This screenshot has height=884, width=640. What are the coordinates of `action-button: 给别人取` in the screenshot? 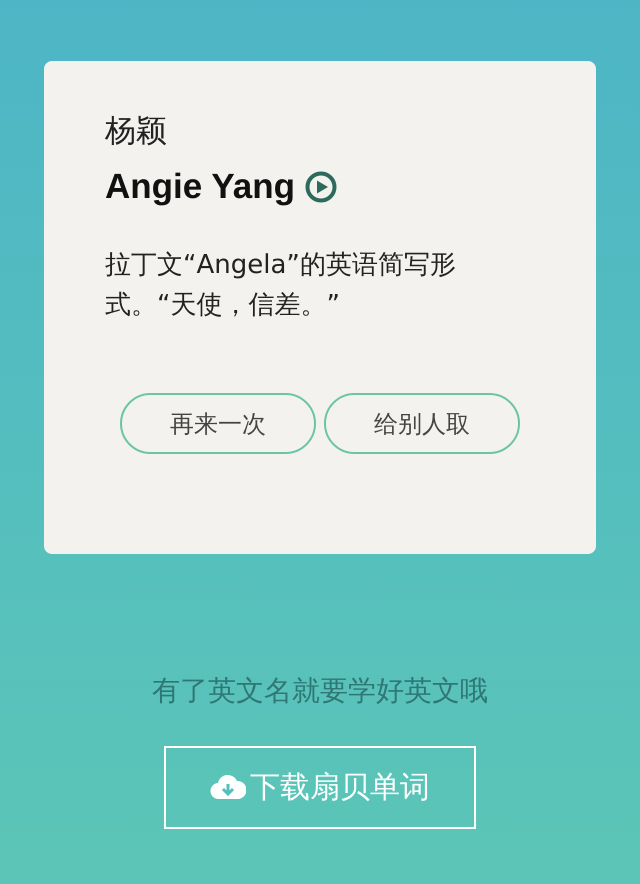 It's located at (422, 423).